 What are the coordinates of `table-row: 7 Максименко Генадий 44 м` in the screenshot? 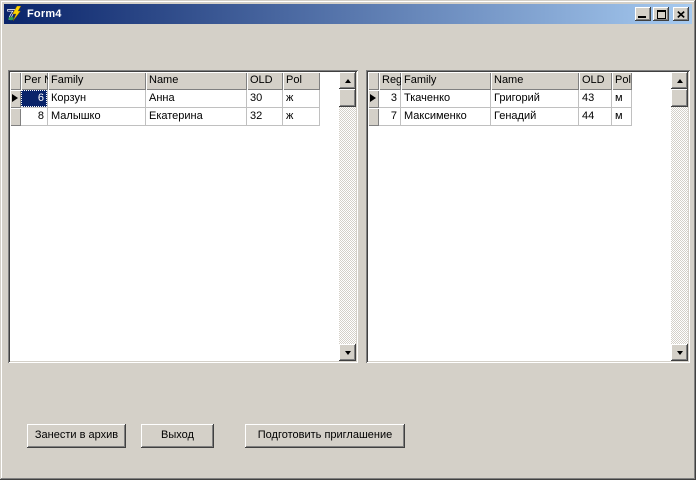 It's located at (528, 117).